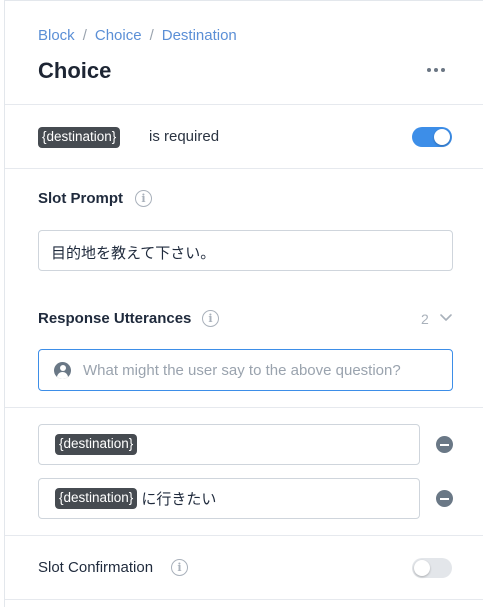 The width and height of the screenshot is (483, 607). Describe the element at coordinates (229, 498) in the screenshot. I see `utterance-item: {destination} に行きたい` at that location.